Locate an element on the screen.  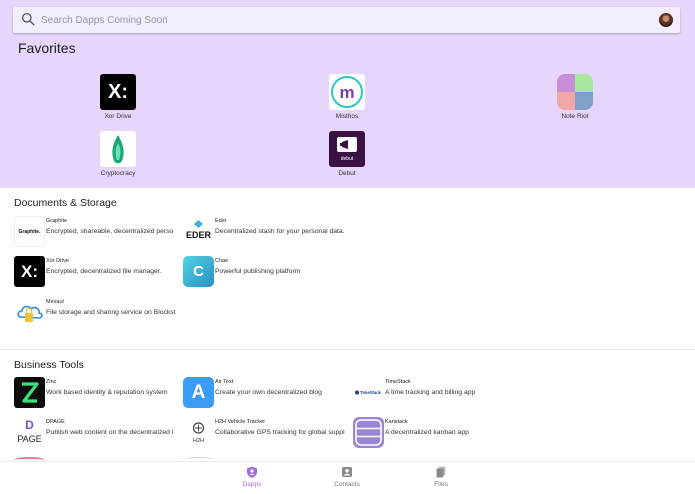
timestack-icon: TimeStack is located at coordinates (368, 392).